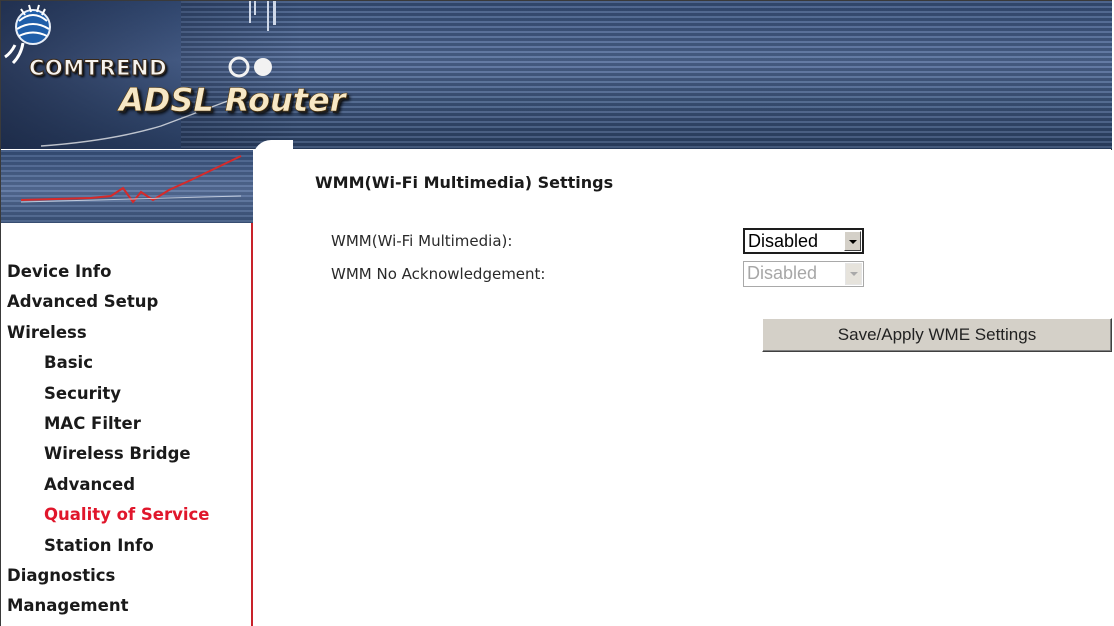 The height and width of the screenshot is (626, 1114). I want to click on sidebar-item-station-info: Station Info, so click(126, 546).